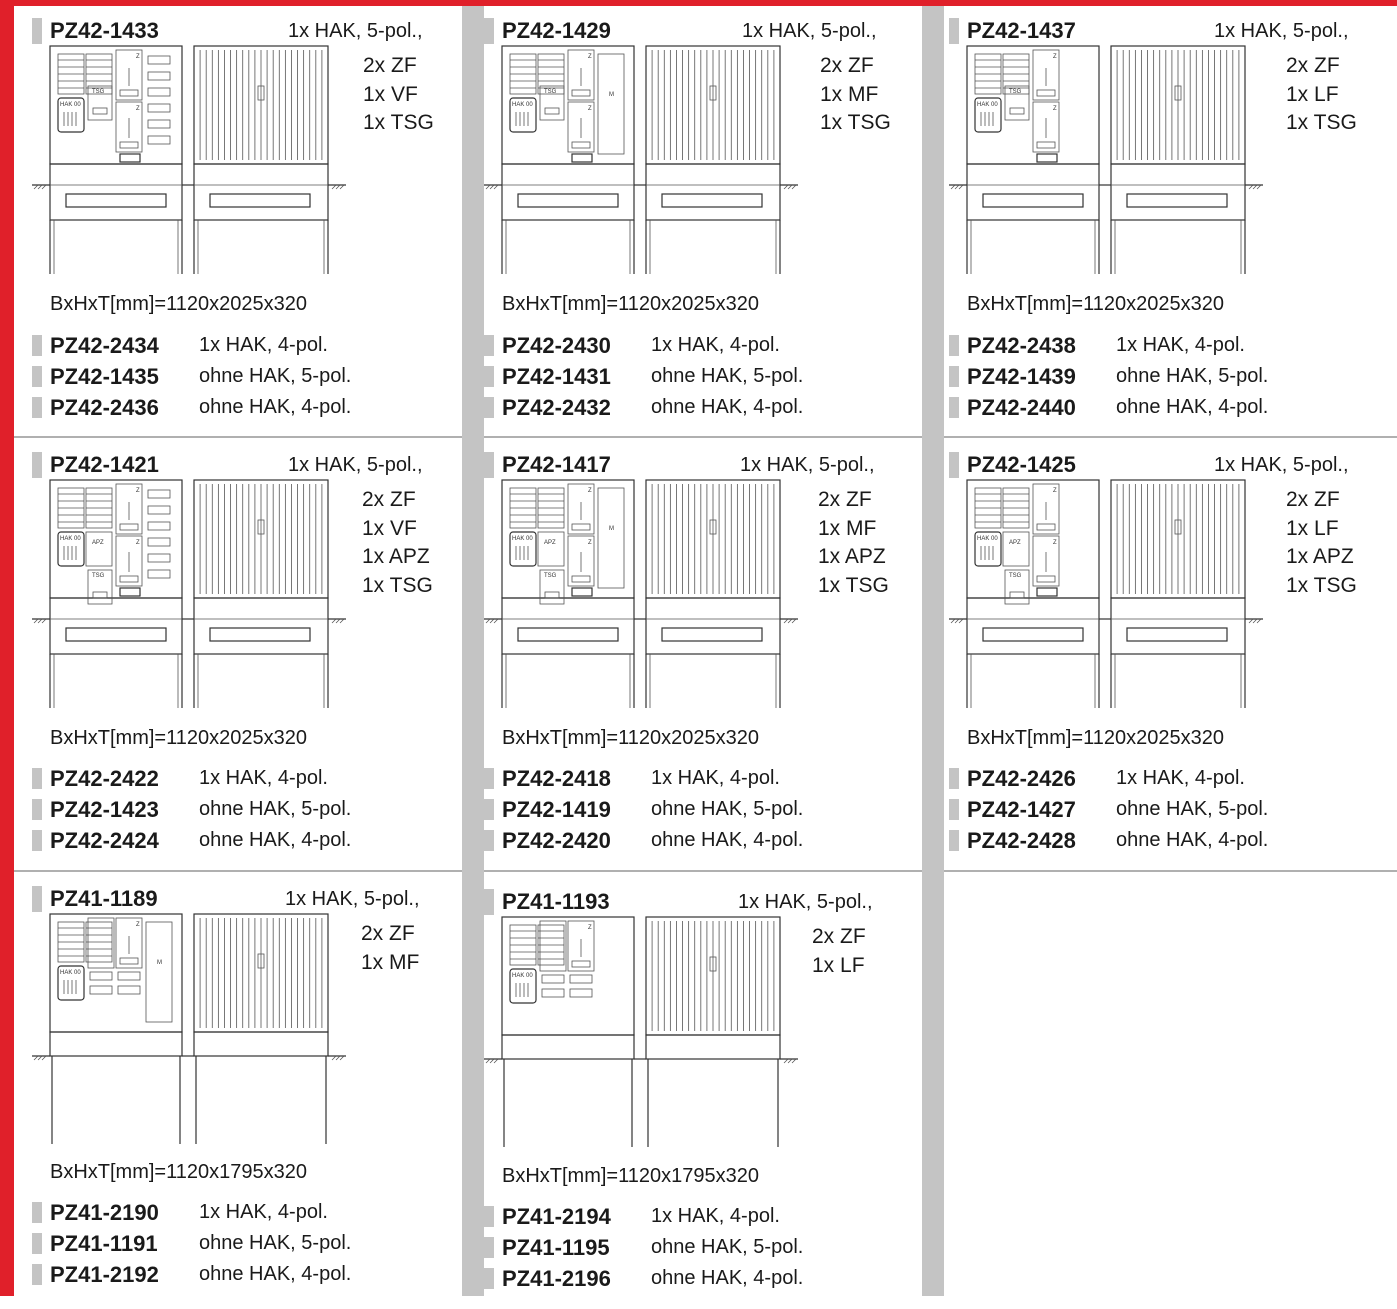 The image size is (1397, 1309). I want to click on variant-row: PZ42-1427 ohne HAK, 5-pol., so click(1159, 809).